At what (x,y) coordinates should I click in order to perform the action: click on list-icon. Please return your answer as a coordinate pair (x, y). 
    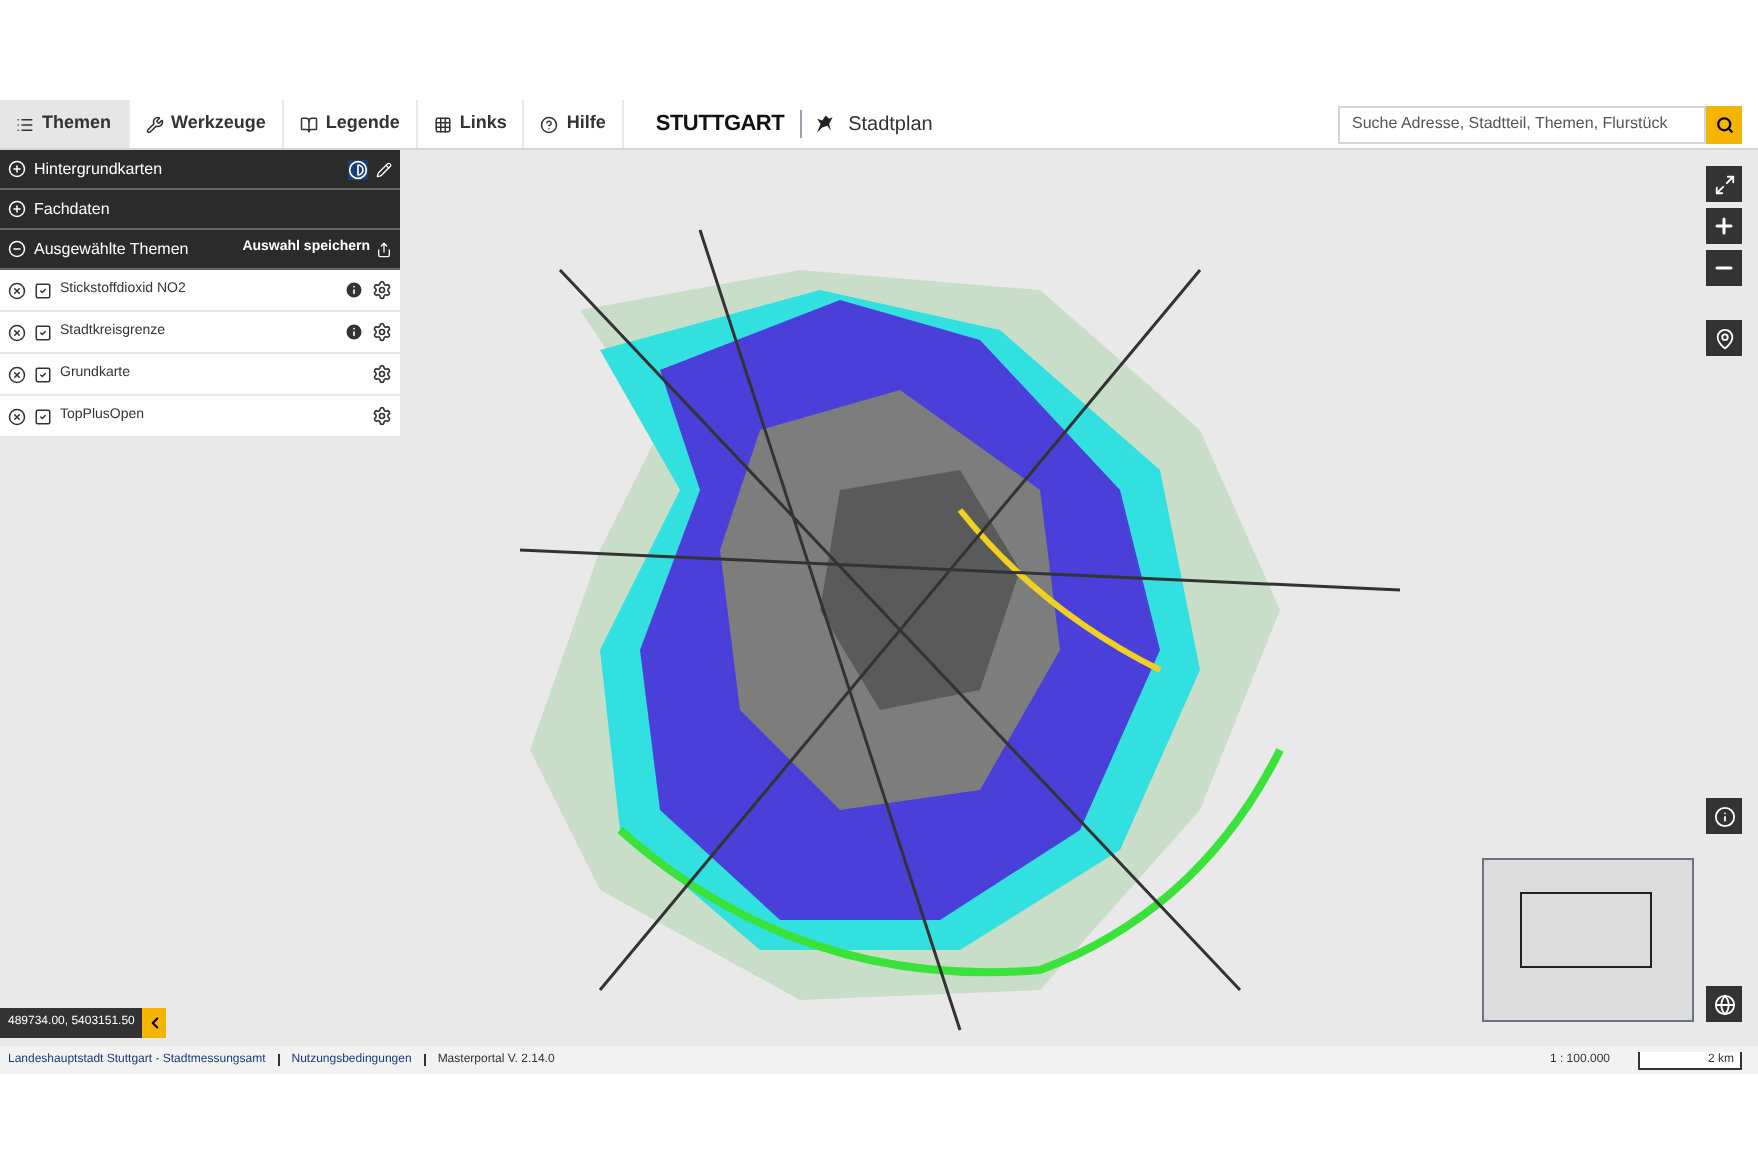
    Looking at the image, I should click on (25, 124).